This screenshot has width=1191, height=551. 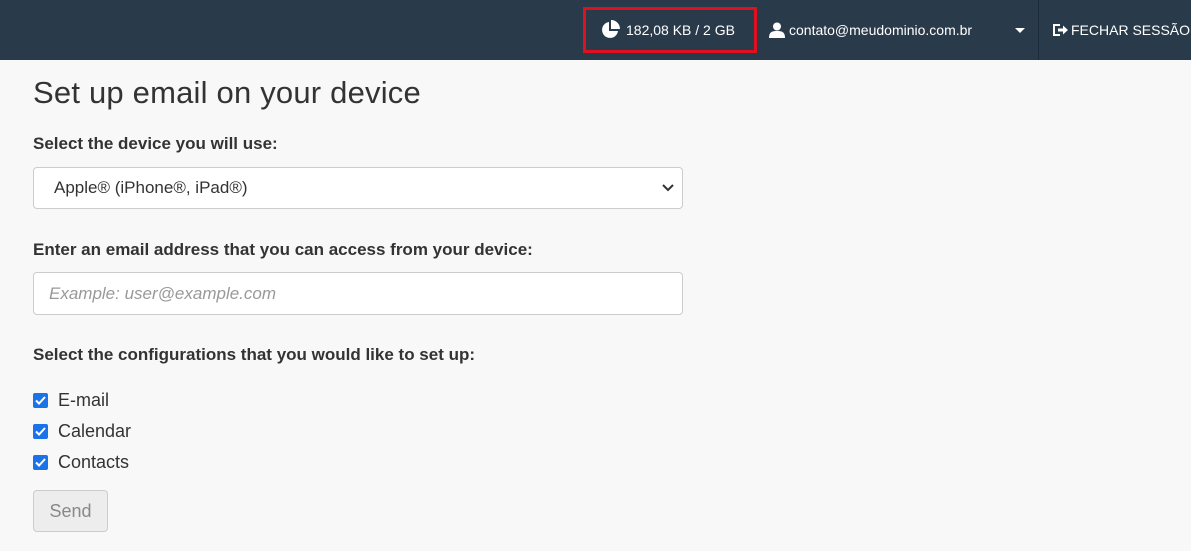 I want to click on sign-out-icon, so click(x=1060, y=30).